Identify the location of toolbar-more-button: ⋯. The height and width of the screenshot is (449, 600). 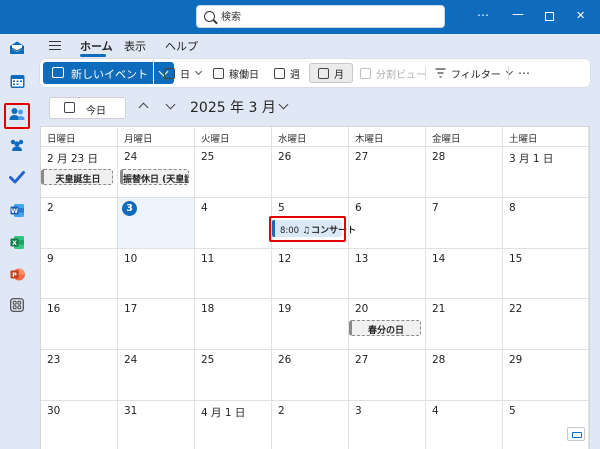
(524, 73).